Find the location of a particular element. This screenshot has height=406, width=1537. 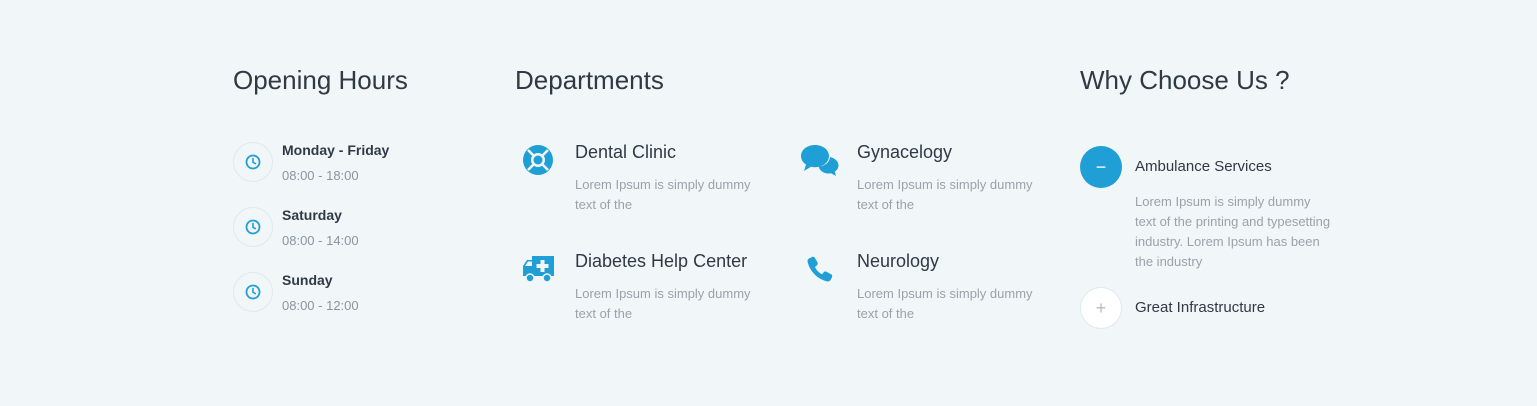

departments-heading: Departments is located at coordinates (589, 80).